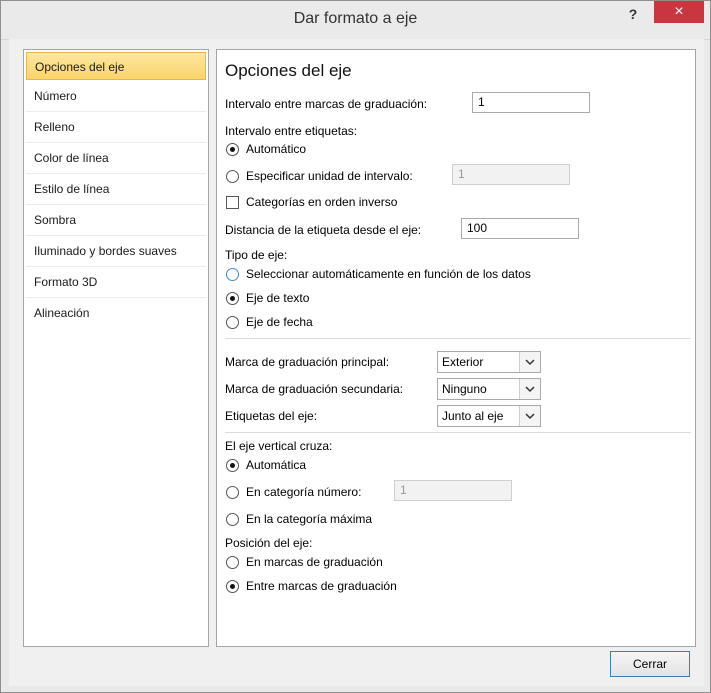 This screenshot has width=711, height=693. I want to click on vertical-cross-heading: El eje vertical cruza:, so click(279, 446).